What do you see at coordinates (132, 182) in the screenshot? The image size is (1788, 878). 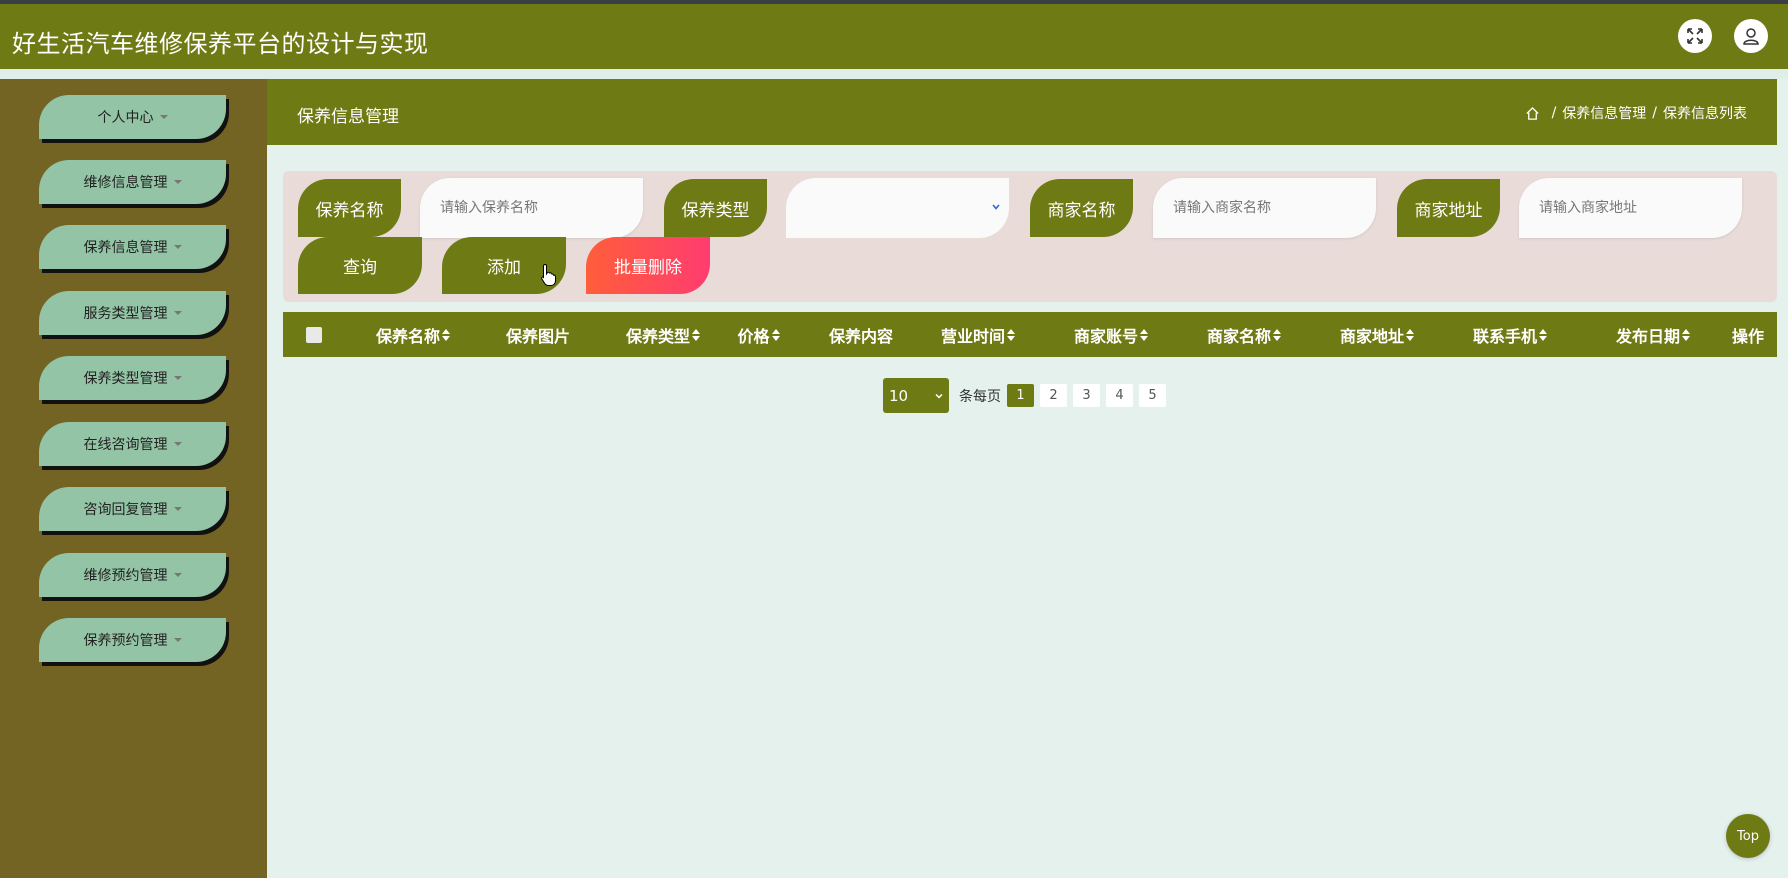 I see `sidebar-item-repair-info: 维修信息管理` at bounding box center [132, 182].